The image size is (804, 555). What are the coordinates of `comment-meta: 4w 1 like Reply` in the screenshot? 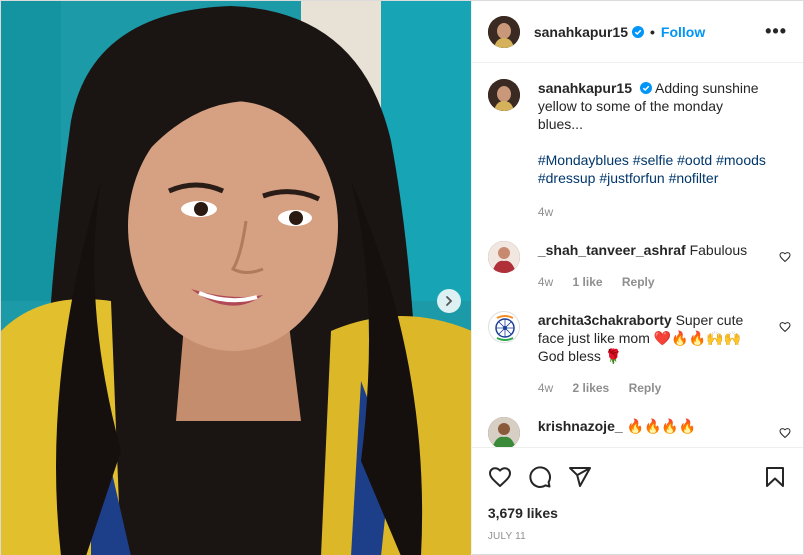 It's located at (654, 282).